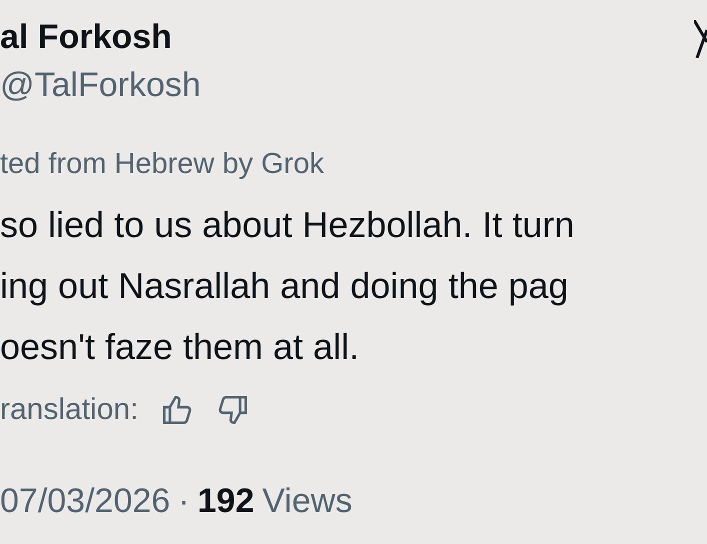  Describe the element at coordinates (700, 39) in the screenshot. I see `logo-icon` at that location.